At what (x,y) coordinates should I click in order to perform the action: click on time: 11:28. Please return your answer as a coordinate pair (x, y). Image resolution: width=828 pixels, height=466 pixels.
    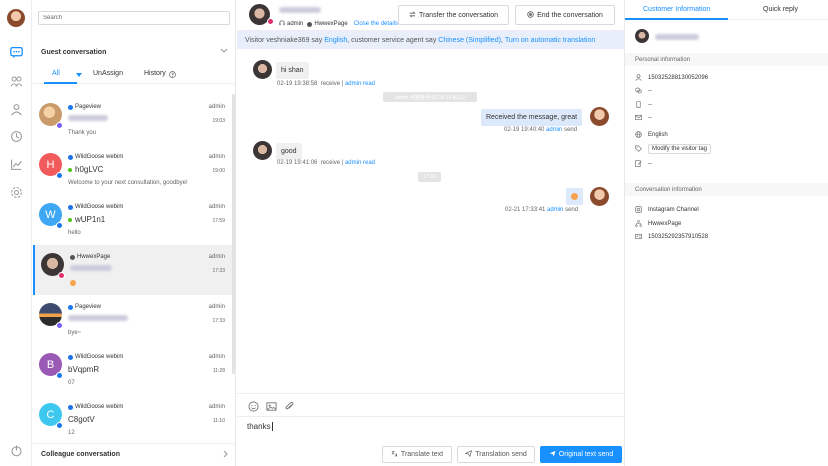
    Looking at the image, I should click on (218, 371).